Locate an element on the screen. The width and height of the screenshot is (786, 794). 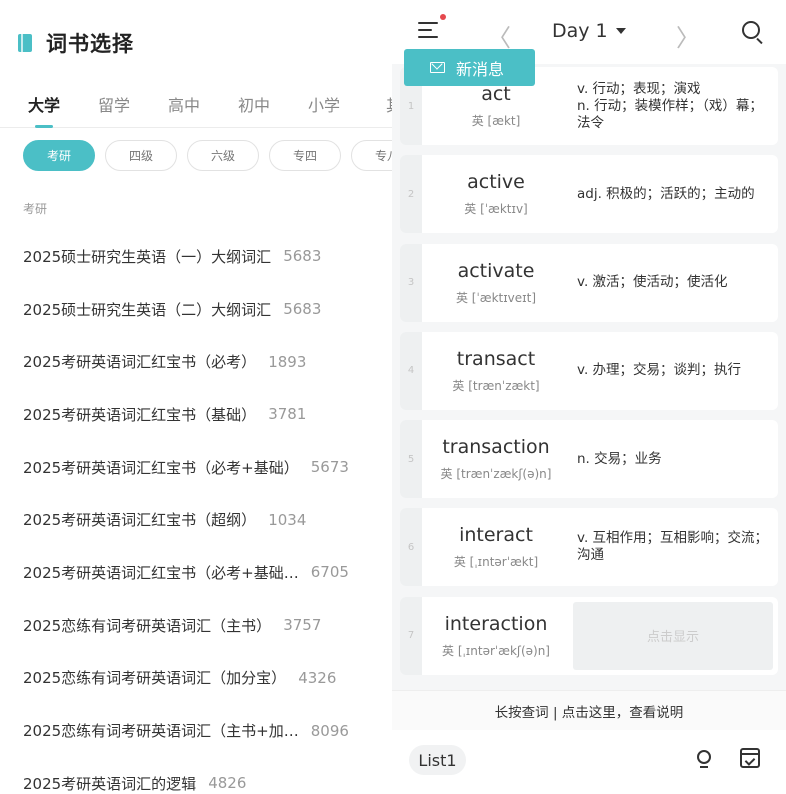
level-tabs: 大学 留学 高中 初中 小学 其 is located at coordinates (196, 106).